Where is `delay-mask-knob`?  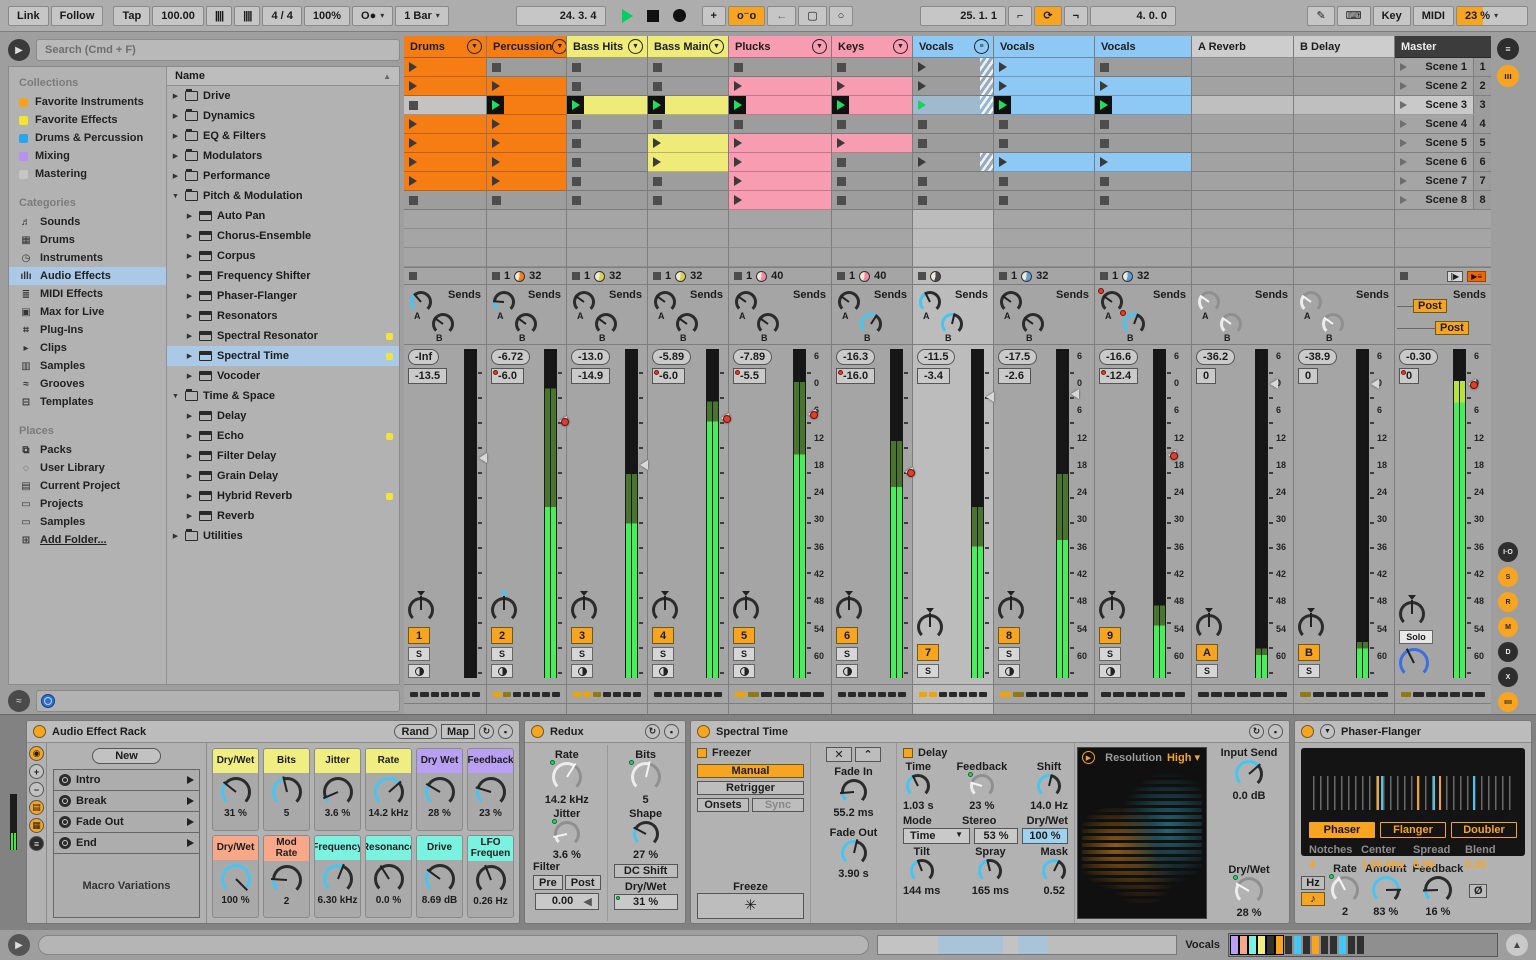
delay-mask-knob is located at coordinates (1054, 871).